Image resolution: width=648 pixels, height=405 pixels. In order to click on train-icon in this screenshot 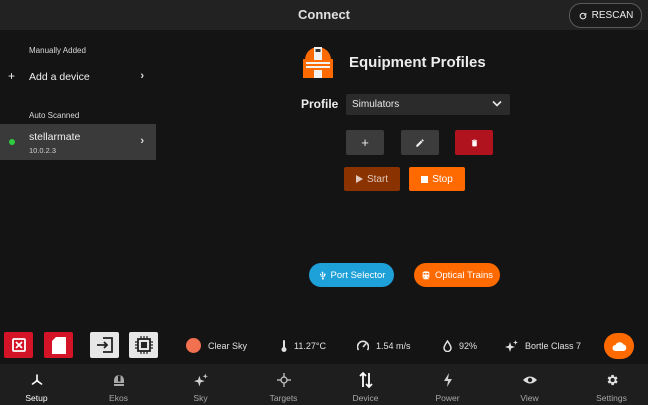, I will do `click(426, 274)`.